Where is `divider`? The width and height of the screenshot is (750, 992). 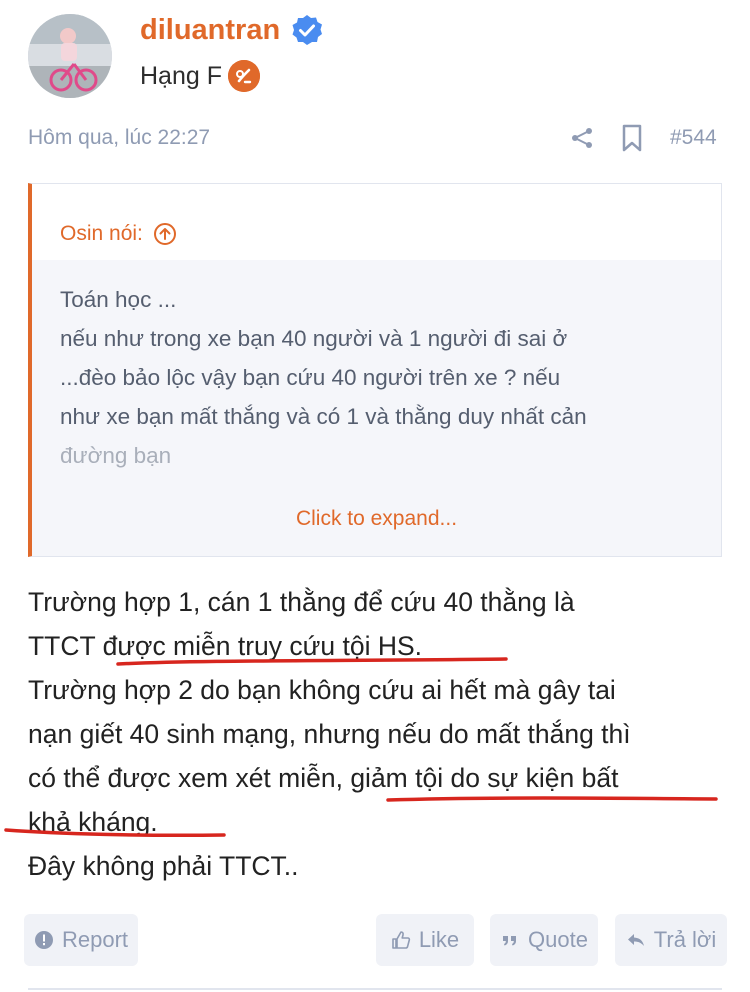
divider is located at coordinates (375, 989).